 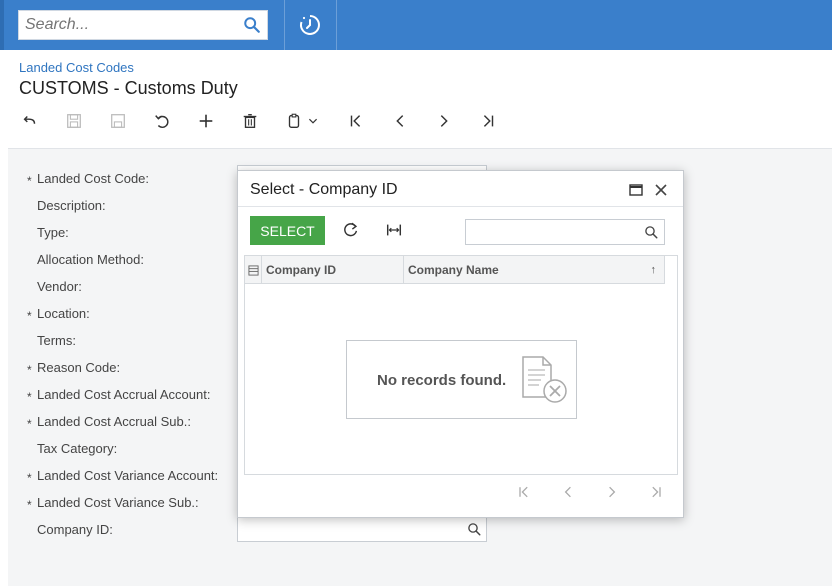 I want to click on previous-record-button, so click(x=400, y=121).